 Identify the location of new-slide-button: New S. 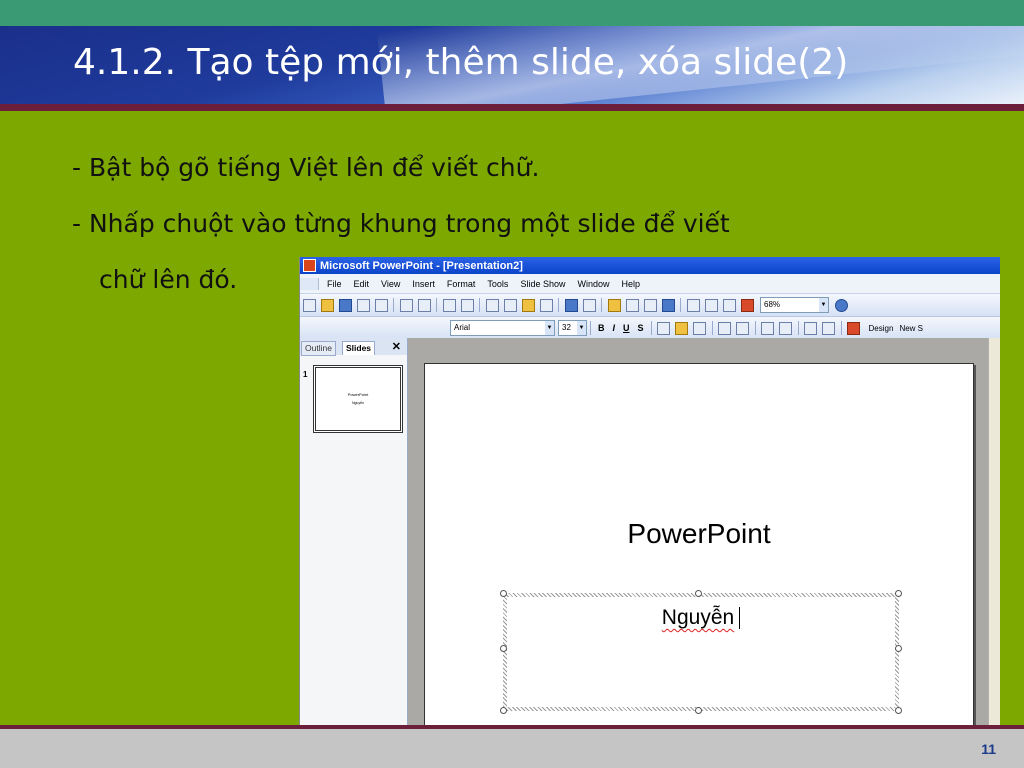
(911, 328).